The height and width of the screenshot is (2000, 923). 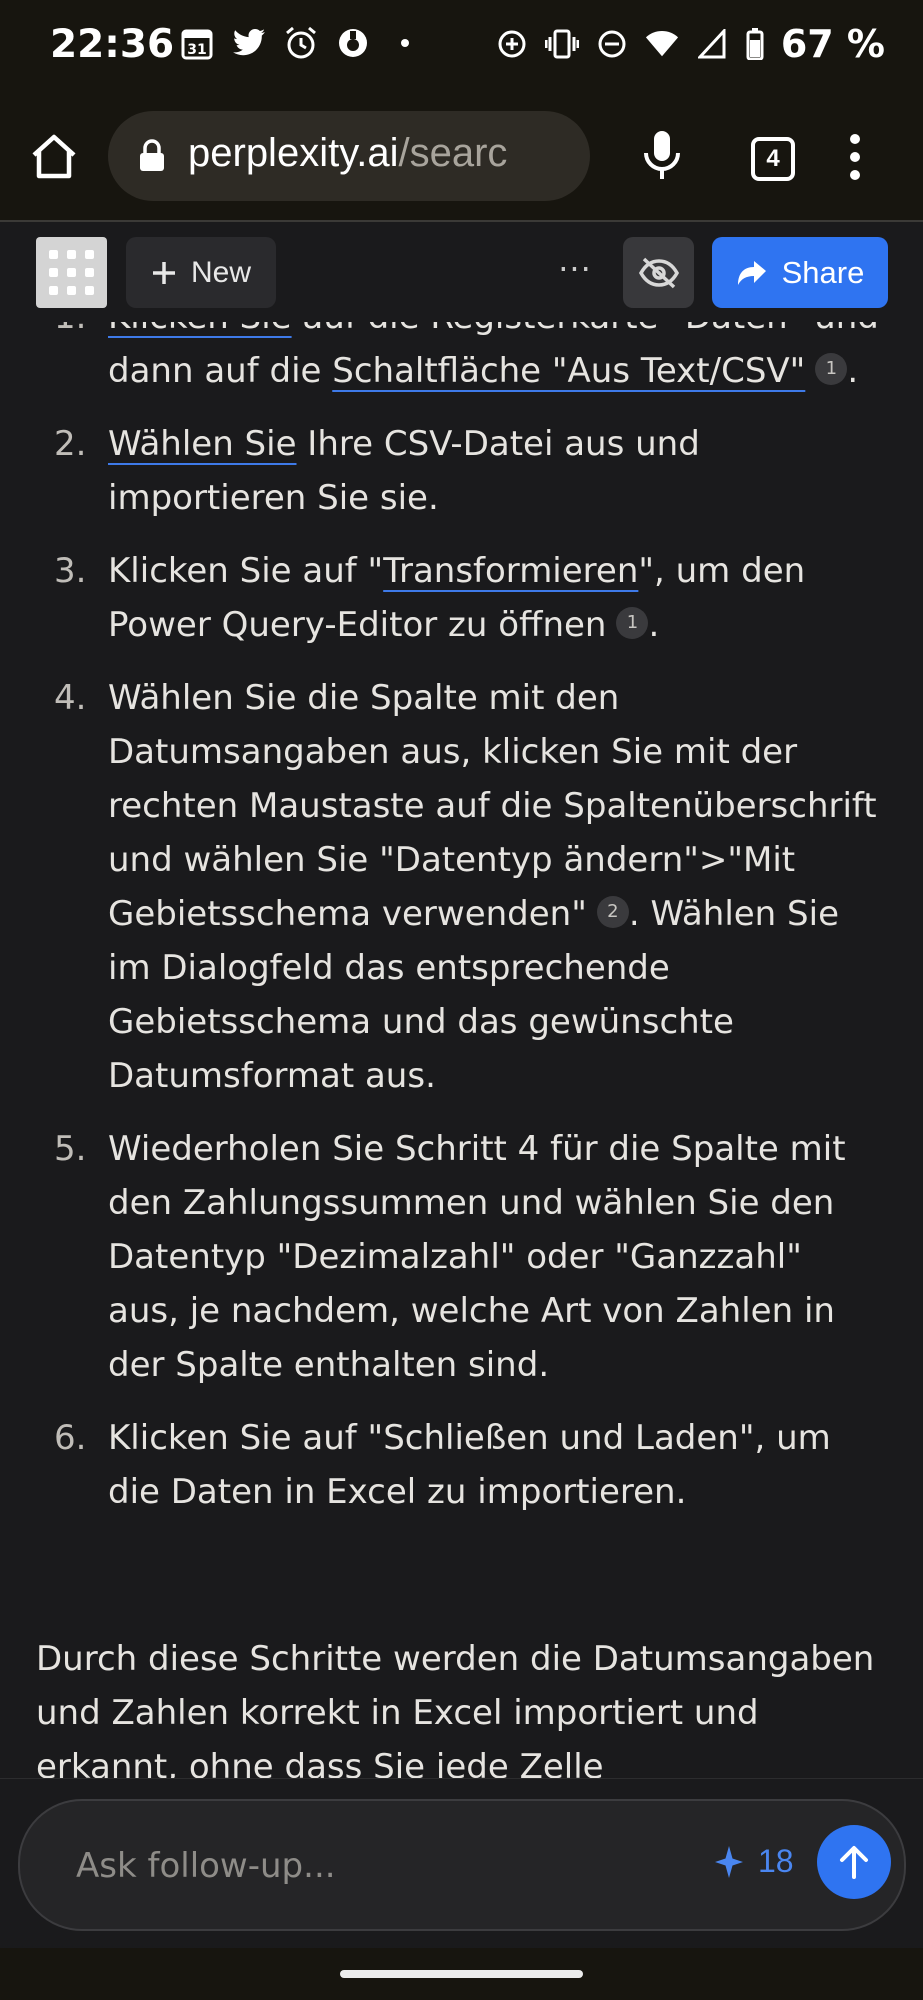 I want to click on sparkle-icon, so click(x=729, y=1864).